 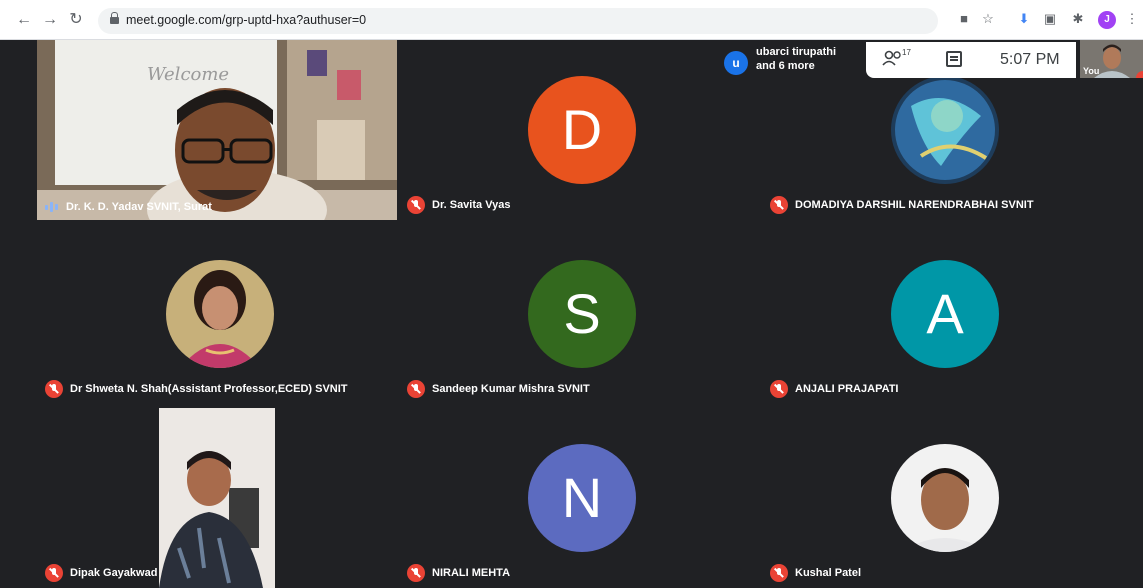 I want to click on extension-save-icon: ▣, so click(x=1050, y=19).